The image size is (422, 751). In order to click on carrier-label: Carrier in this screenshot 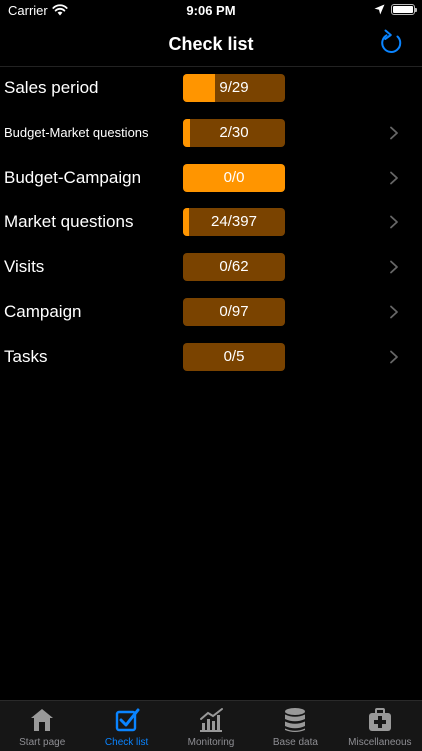, I will do `click(28, 10)`.